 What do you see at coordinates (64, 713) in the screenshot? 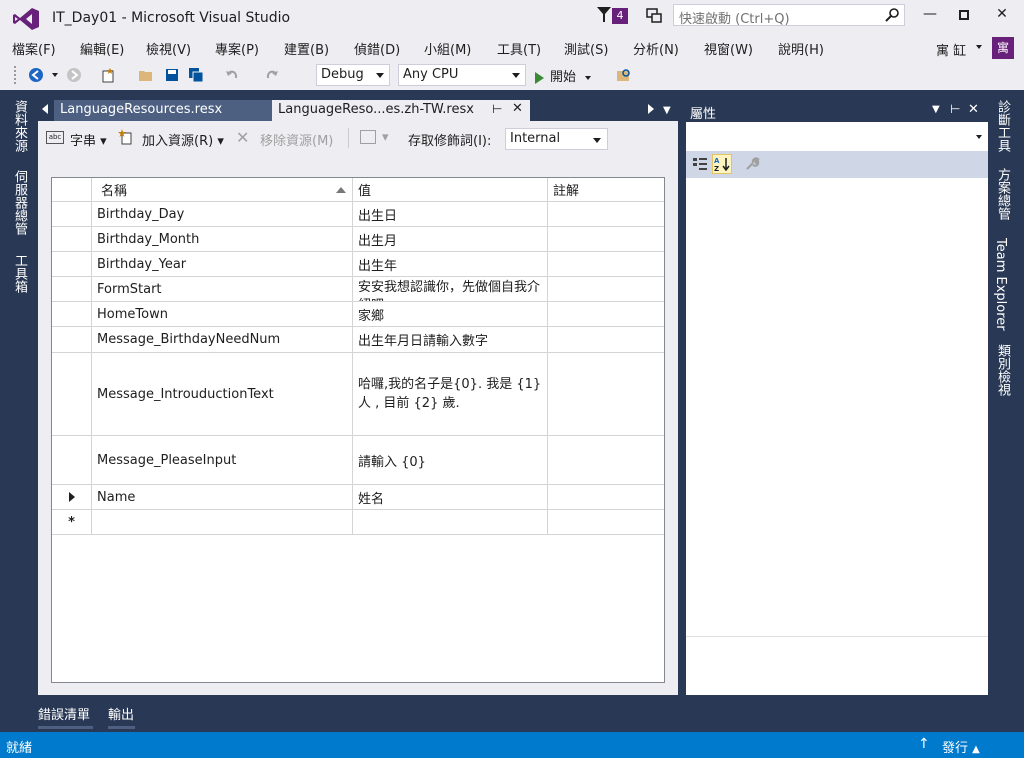
I see `tab-error-list: 錯誤清單` at bounding box center [64, 713].